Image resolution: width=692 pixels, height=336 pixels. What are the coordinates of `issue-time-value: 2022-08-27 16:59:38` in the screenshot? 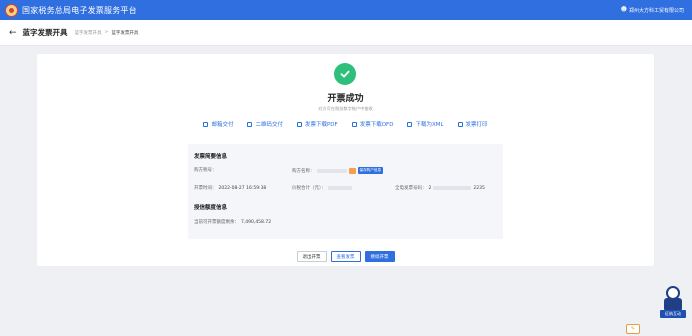 It's located at (242, 188).